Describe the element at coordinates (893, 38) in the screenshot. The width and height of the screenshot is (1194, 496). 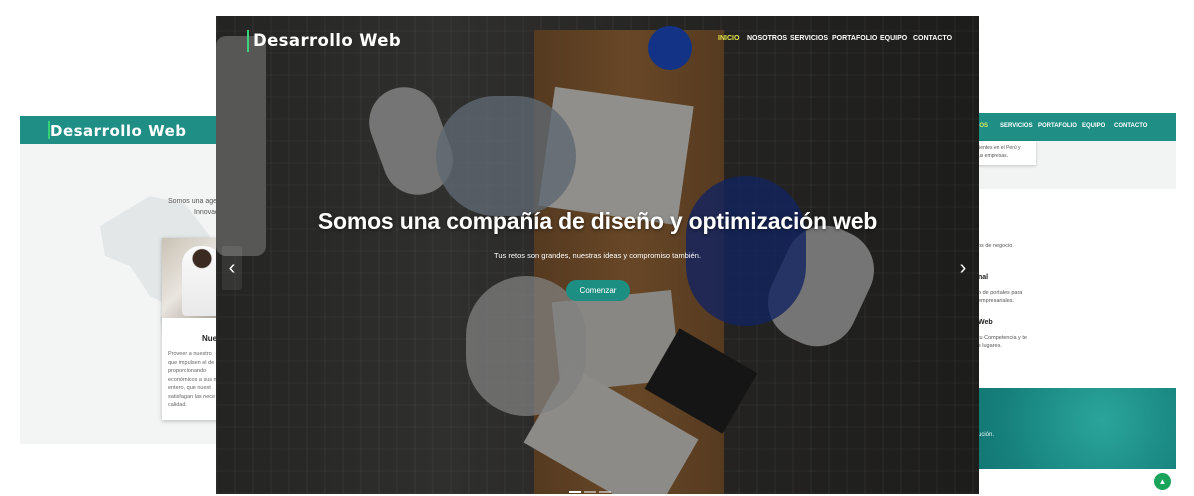
I see `nav-item-equipo: EQUIPO` at that location.